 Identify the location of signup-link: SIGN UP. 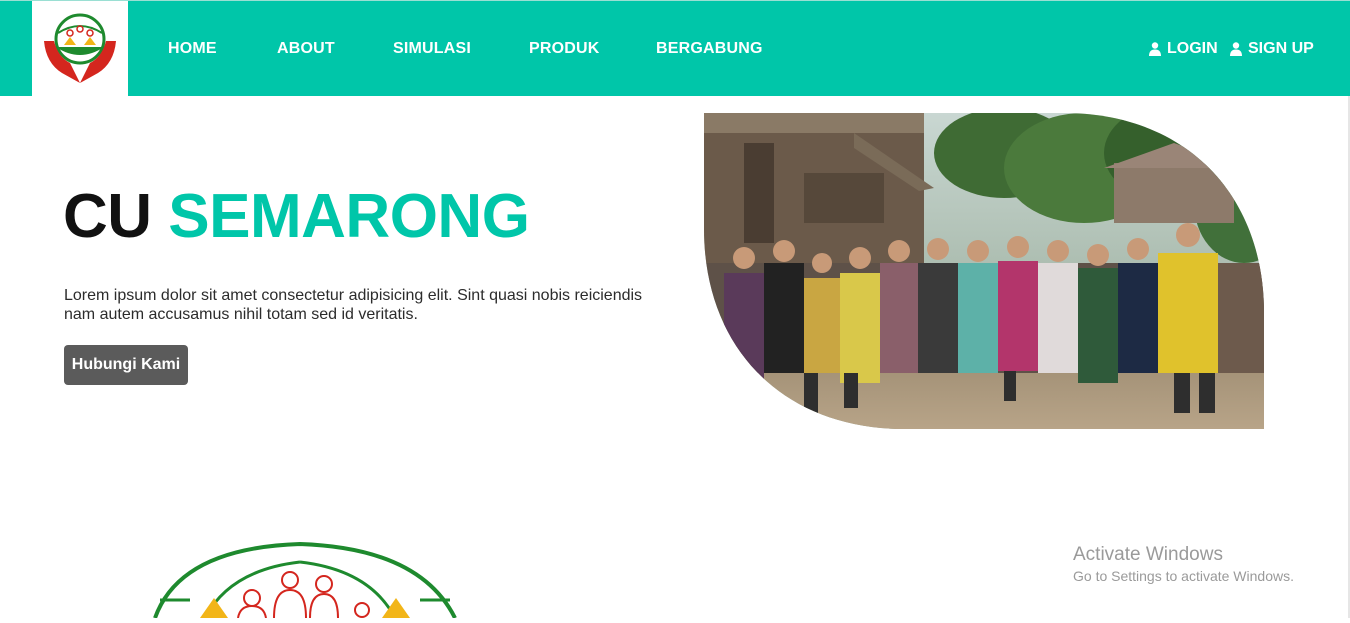
(1272, 49).